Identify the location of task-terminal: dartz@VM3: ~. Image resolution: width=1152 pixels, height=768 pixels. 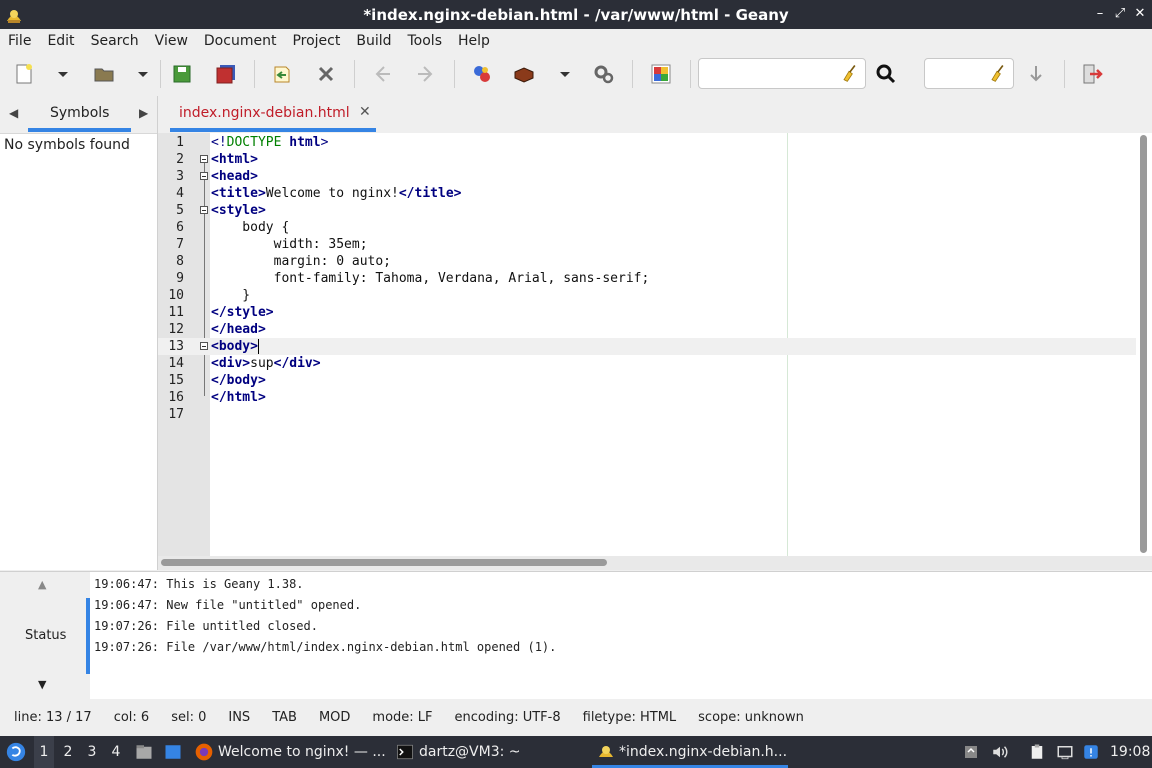
(470, 752).